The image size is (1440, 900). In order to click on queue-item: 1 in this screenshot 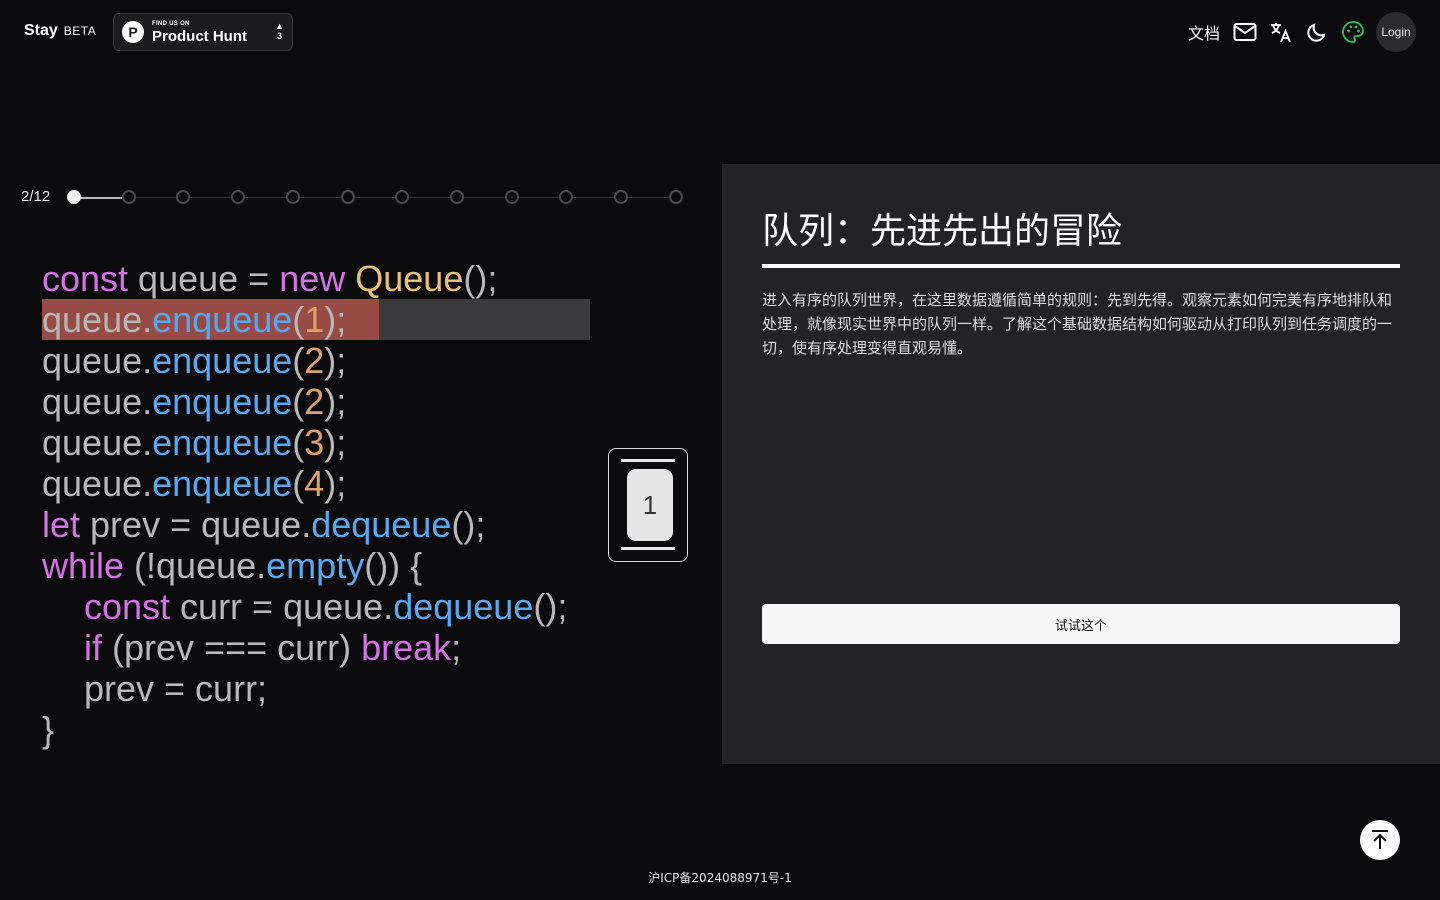, I will do `click(650, 505)`.